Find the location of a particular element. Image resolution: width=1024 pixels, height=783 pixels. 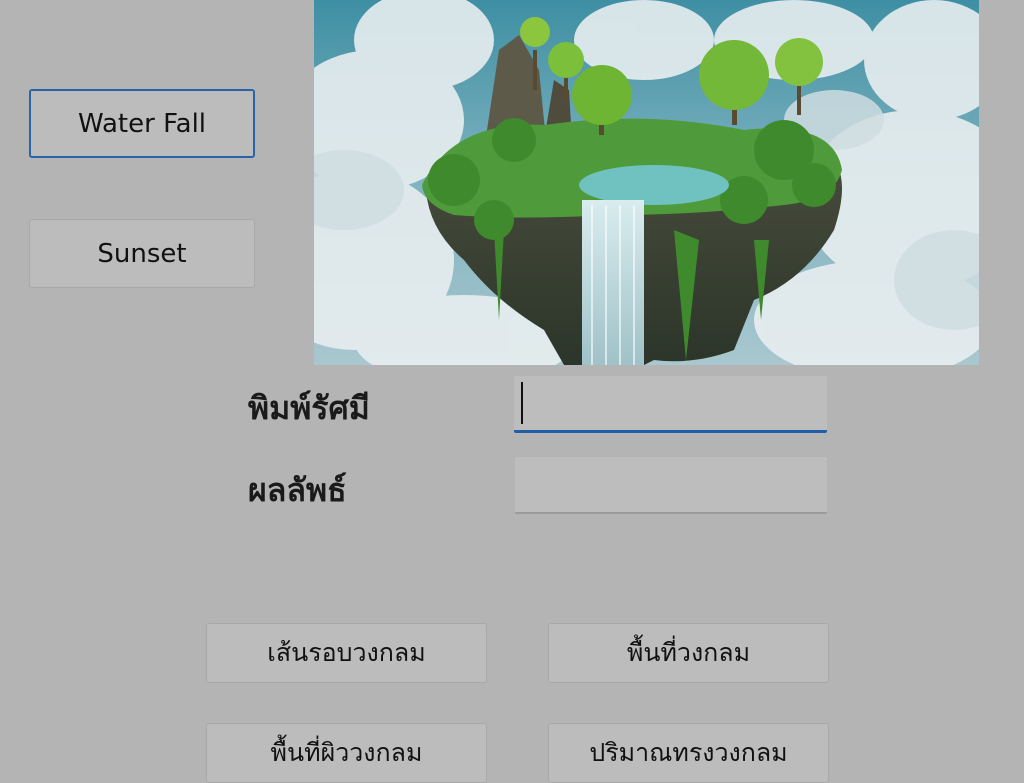

volume-button: ปริมาณทรงวงกลม is located at coordinates (688, 753).